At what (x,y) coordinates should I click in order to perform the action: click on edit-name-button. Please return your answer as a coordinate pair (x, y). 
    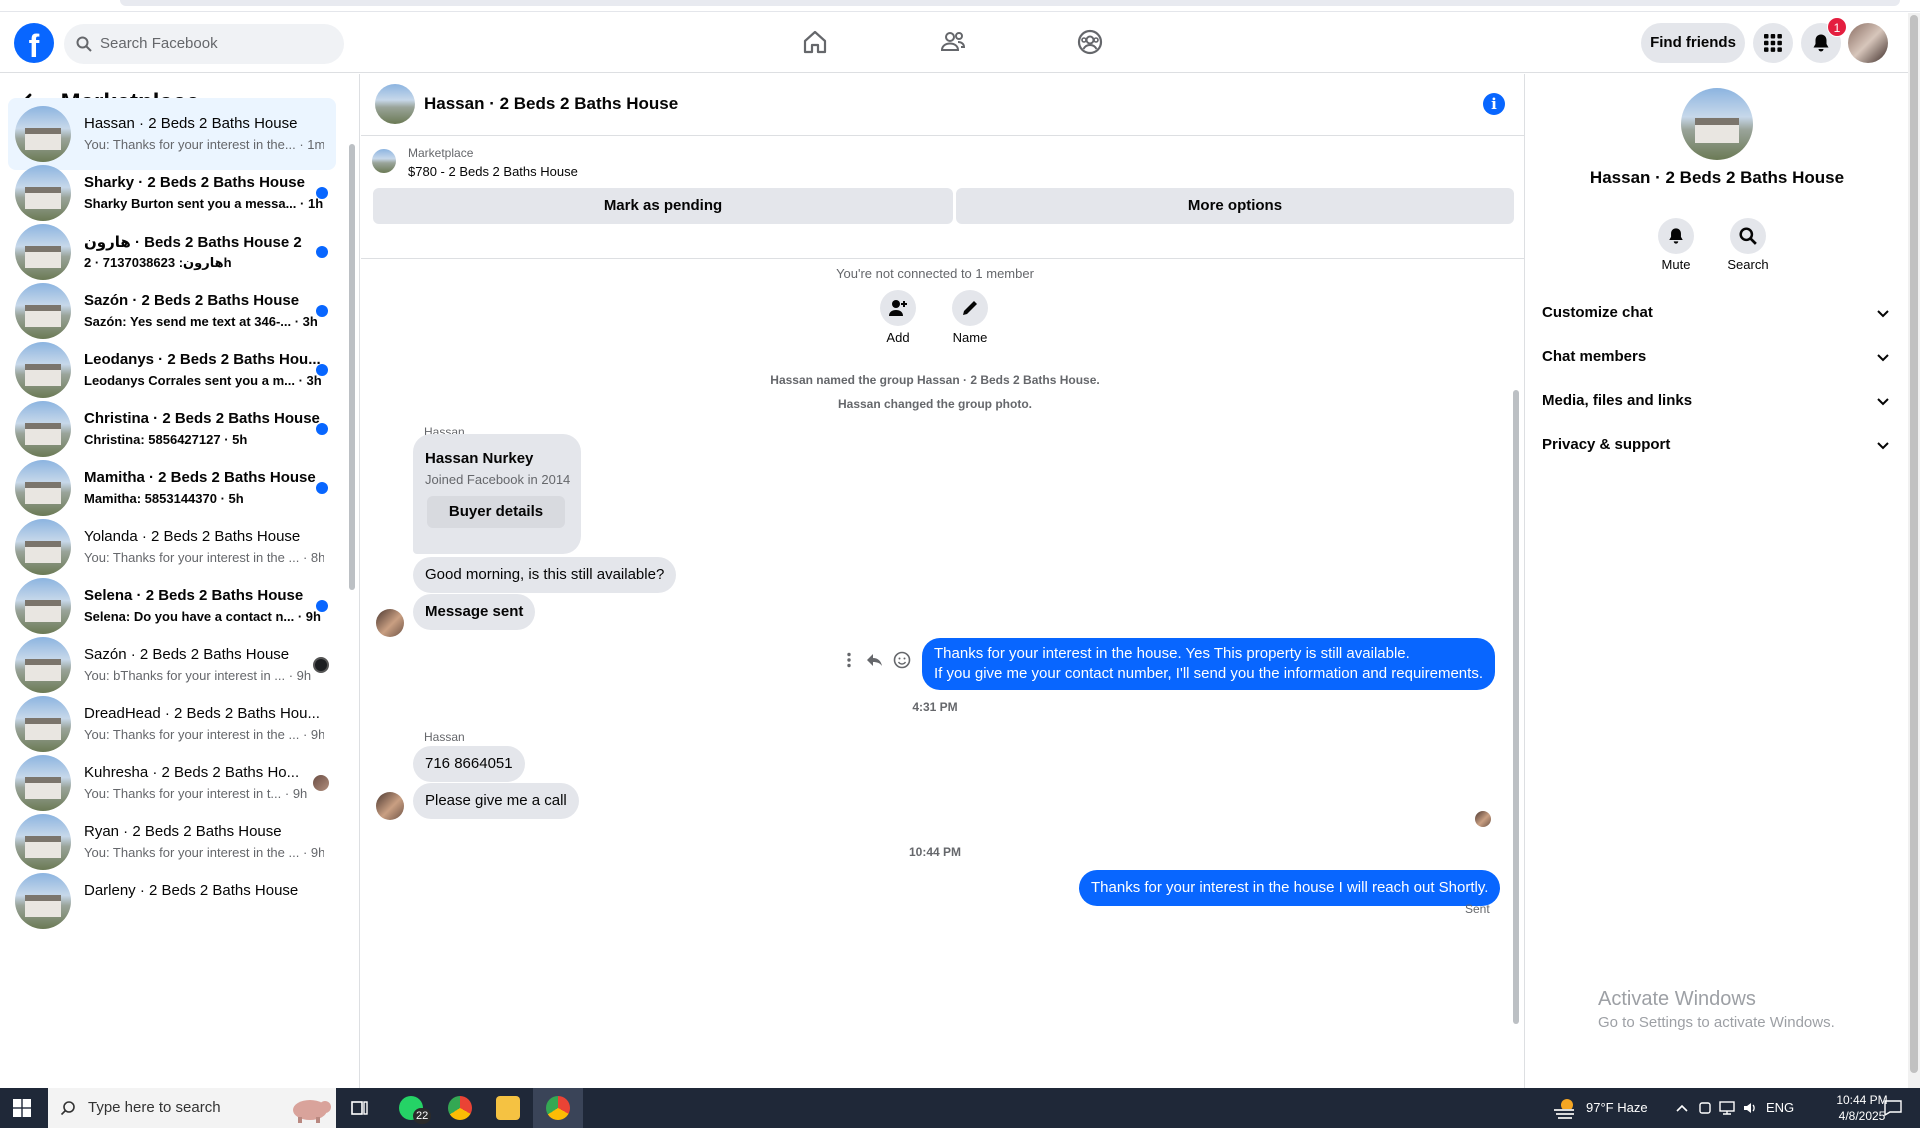
    Looking at the image, I should click on (970, 308).